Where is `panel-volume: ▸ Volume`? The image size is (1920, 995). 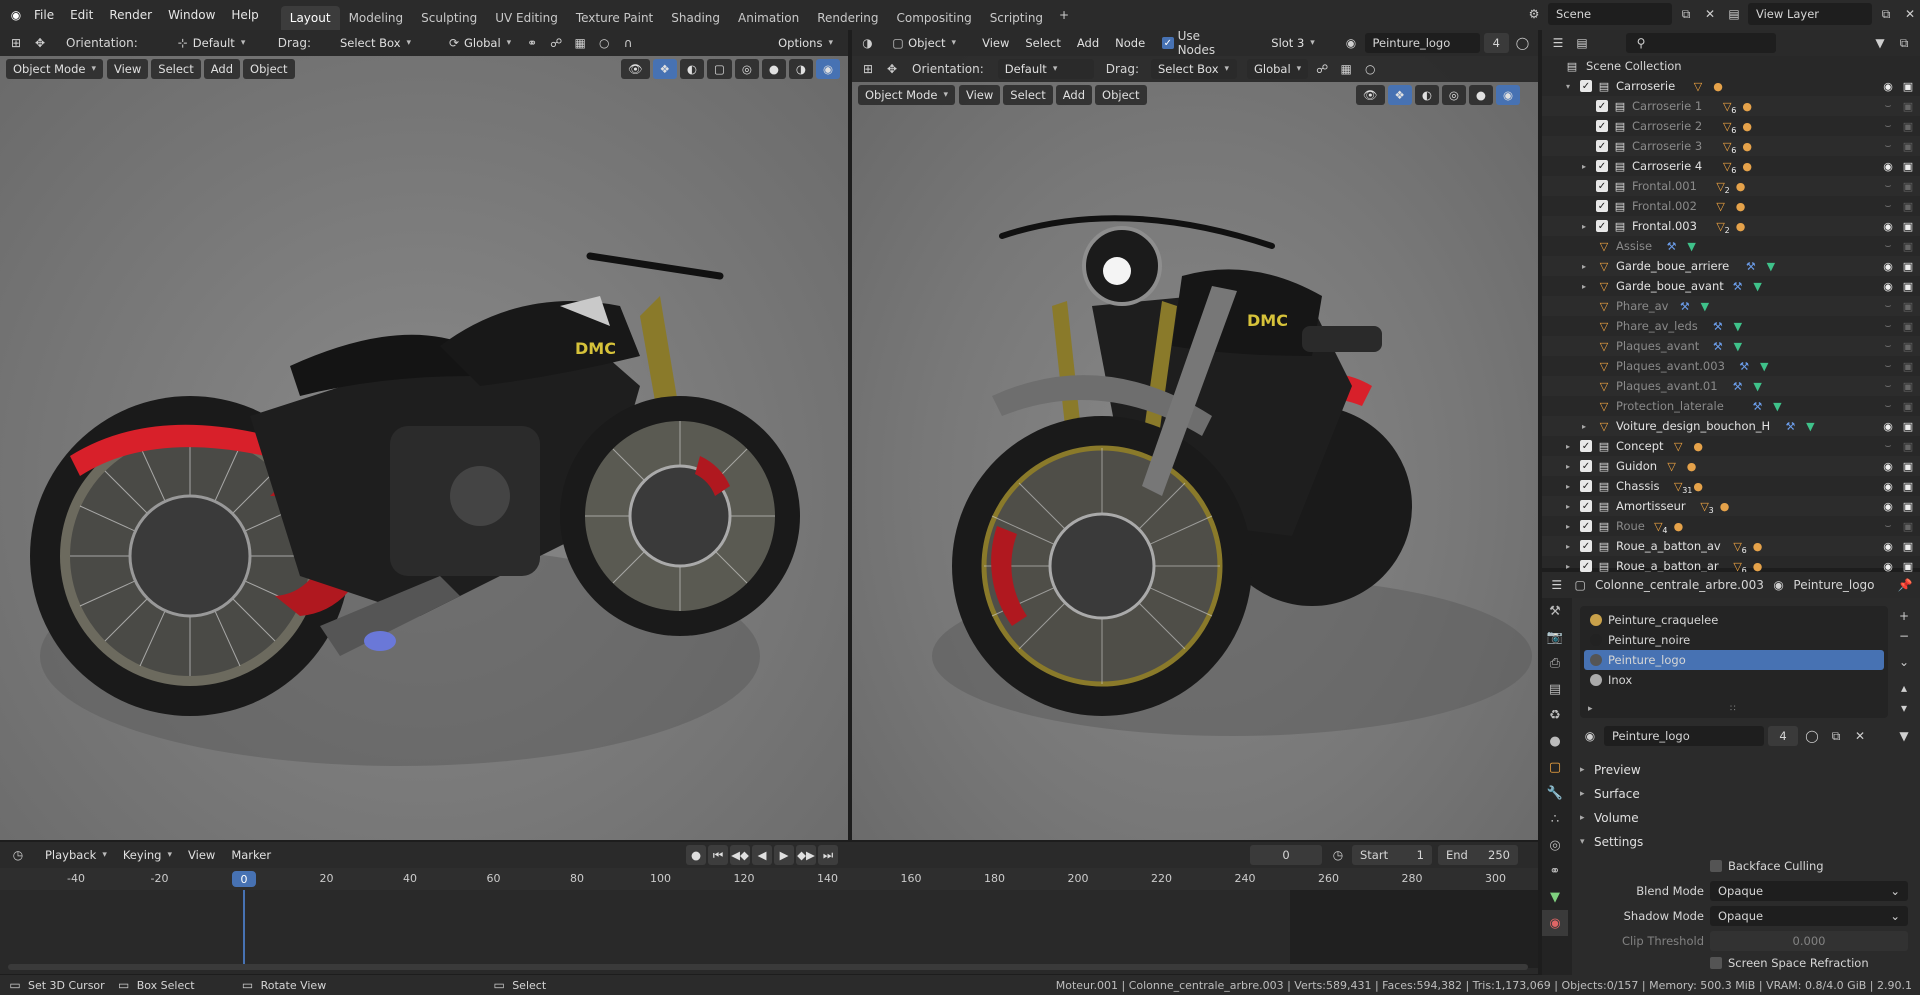 panel-volume: ▸ Volume is located at coordinates (1747, 818).